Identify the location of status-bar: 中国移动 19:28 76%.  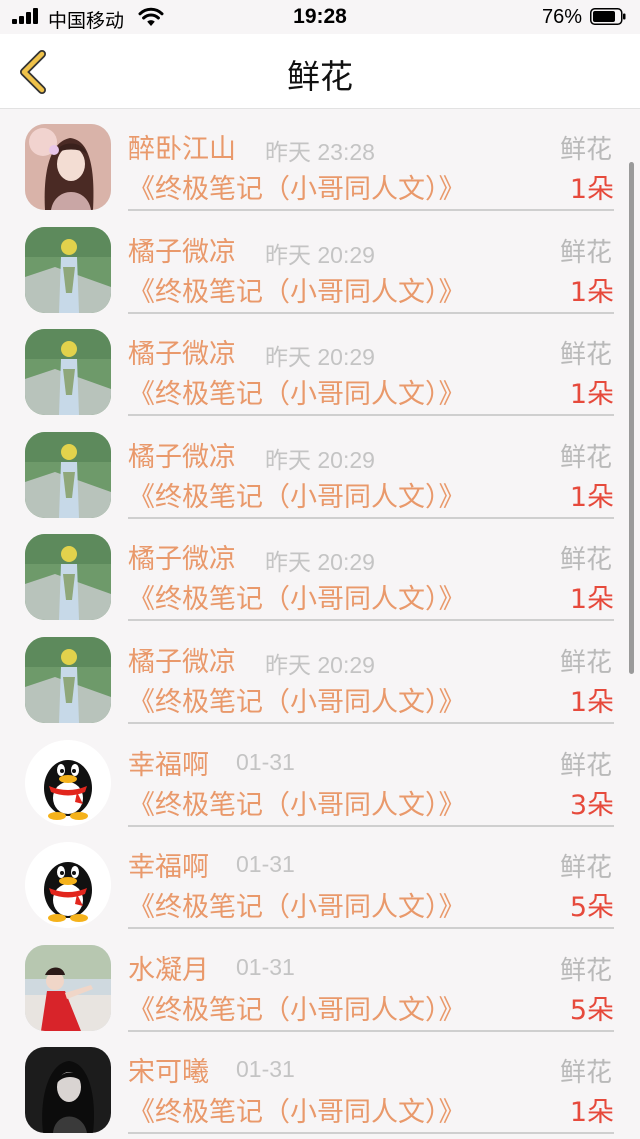
(320, 17).